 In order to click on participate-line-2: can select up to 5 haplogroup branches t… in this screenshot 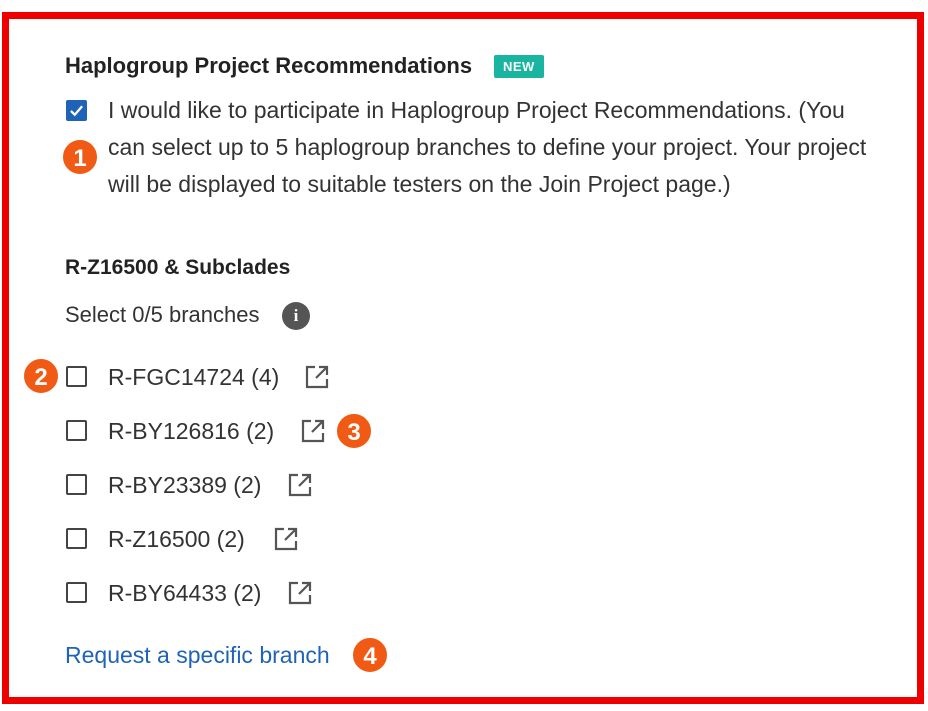, I will do `click(487, 147)`.